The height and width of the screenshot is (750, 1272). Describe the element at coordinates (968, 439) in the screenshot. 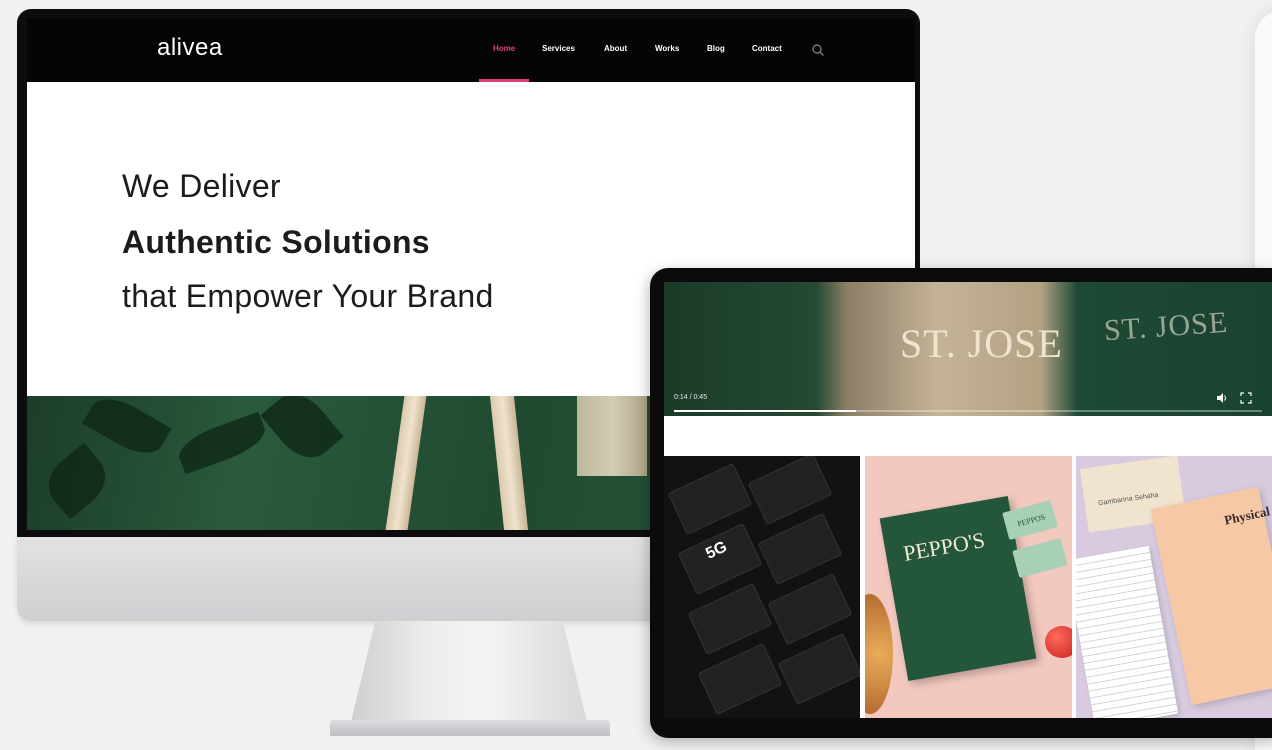

I see `section-spacer` at that location.